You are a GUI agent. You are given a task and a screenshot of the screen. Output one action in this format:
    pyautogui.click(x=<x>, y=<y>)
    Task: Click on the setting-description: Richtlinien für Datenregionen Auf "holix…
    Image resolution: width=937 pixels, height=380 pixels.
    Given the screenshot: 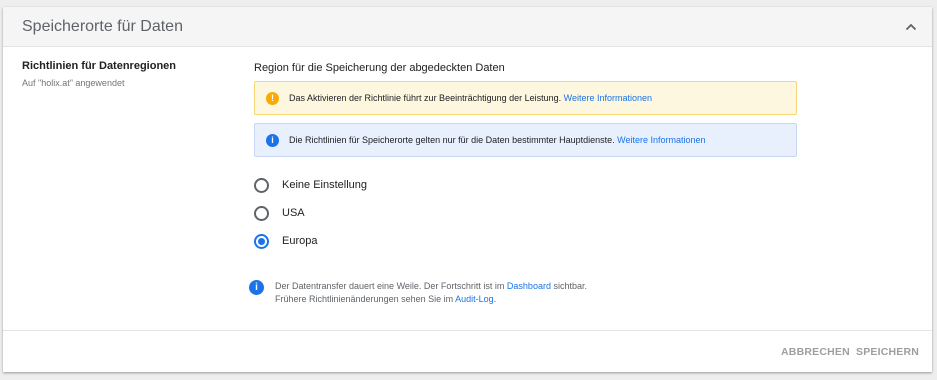 What is the action you would take?
    pyautogui.click(x=99, y=74)
    